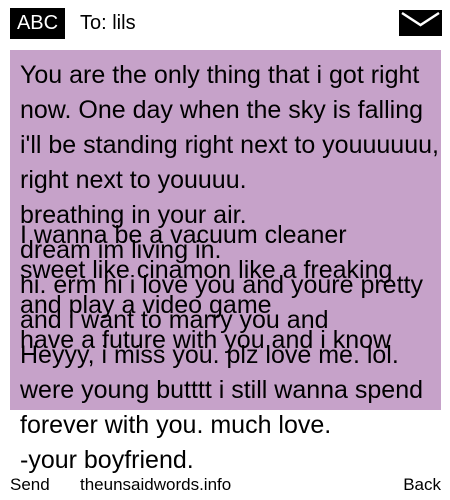 The height and width of the screenshot is (500, 450). I want to click on input-mode-badge: ABC, so click(37, 23).